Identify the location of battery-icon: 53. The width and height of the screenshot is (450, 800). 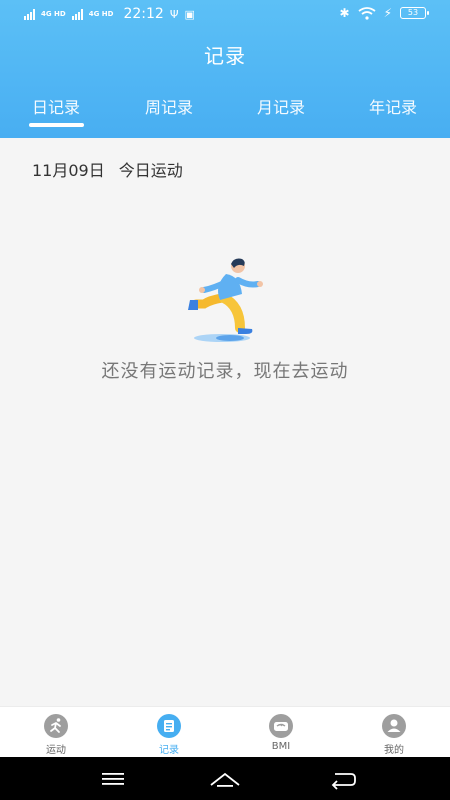
(414, 13).